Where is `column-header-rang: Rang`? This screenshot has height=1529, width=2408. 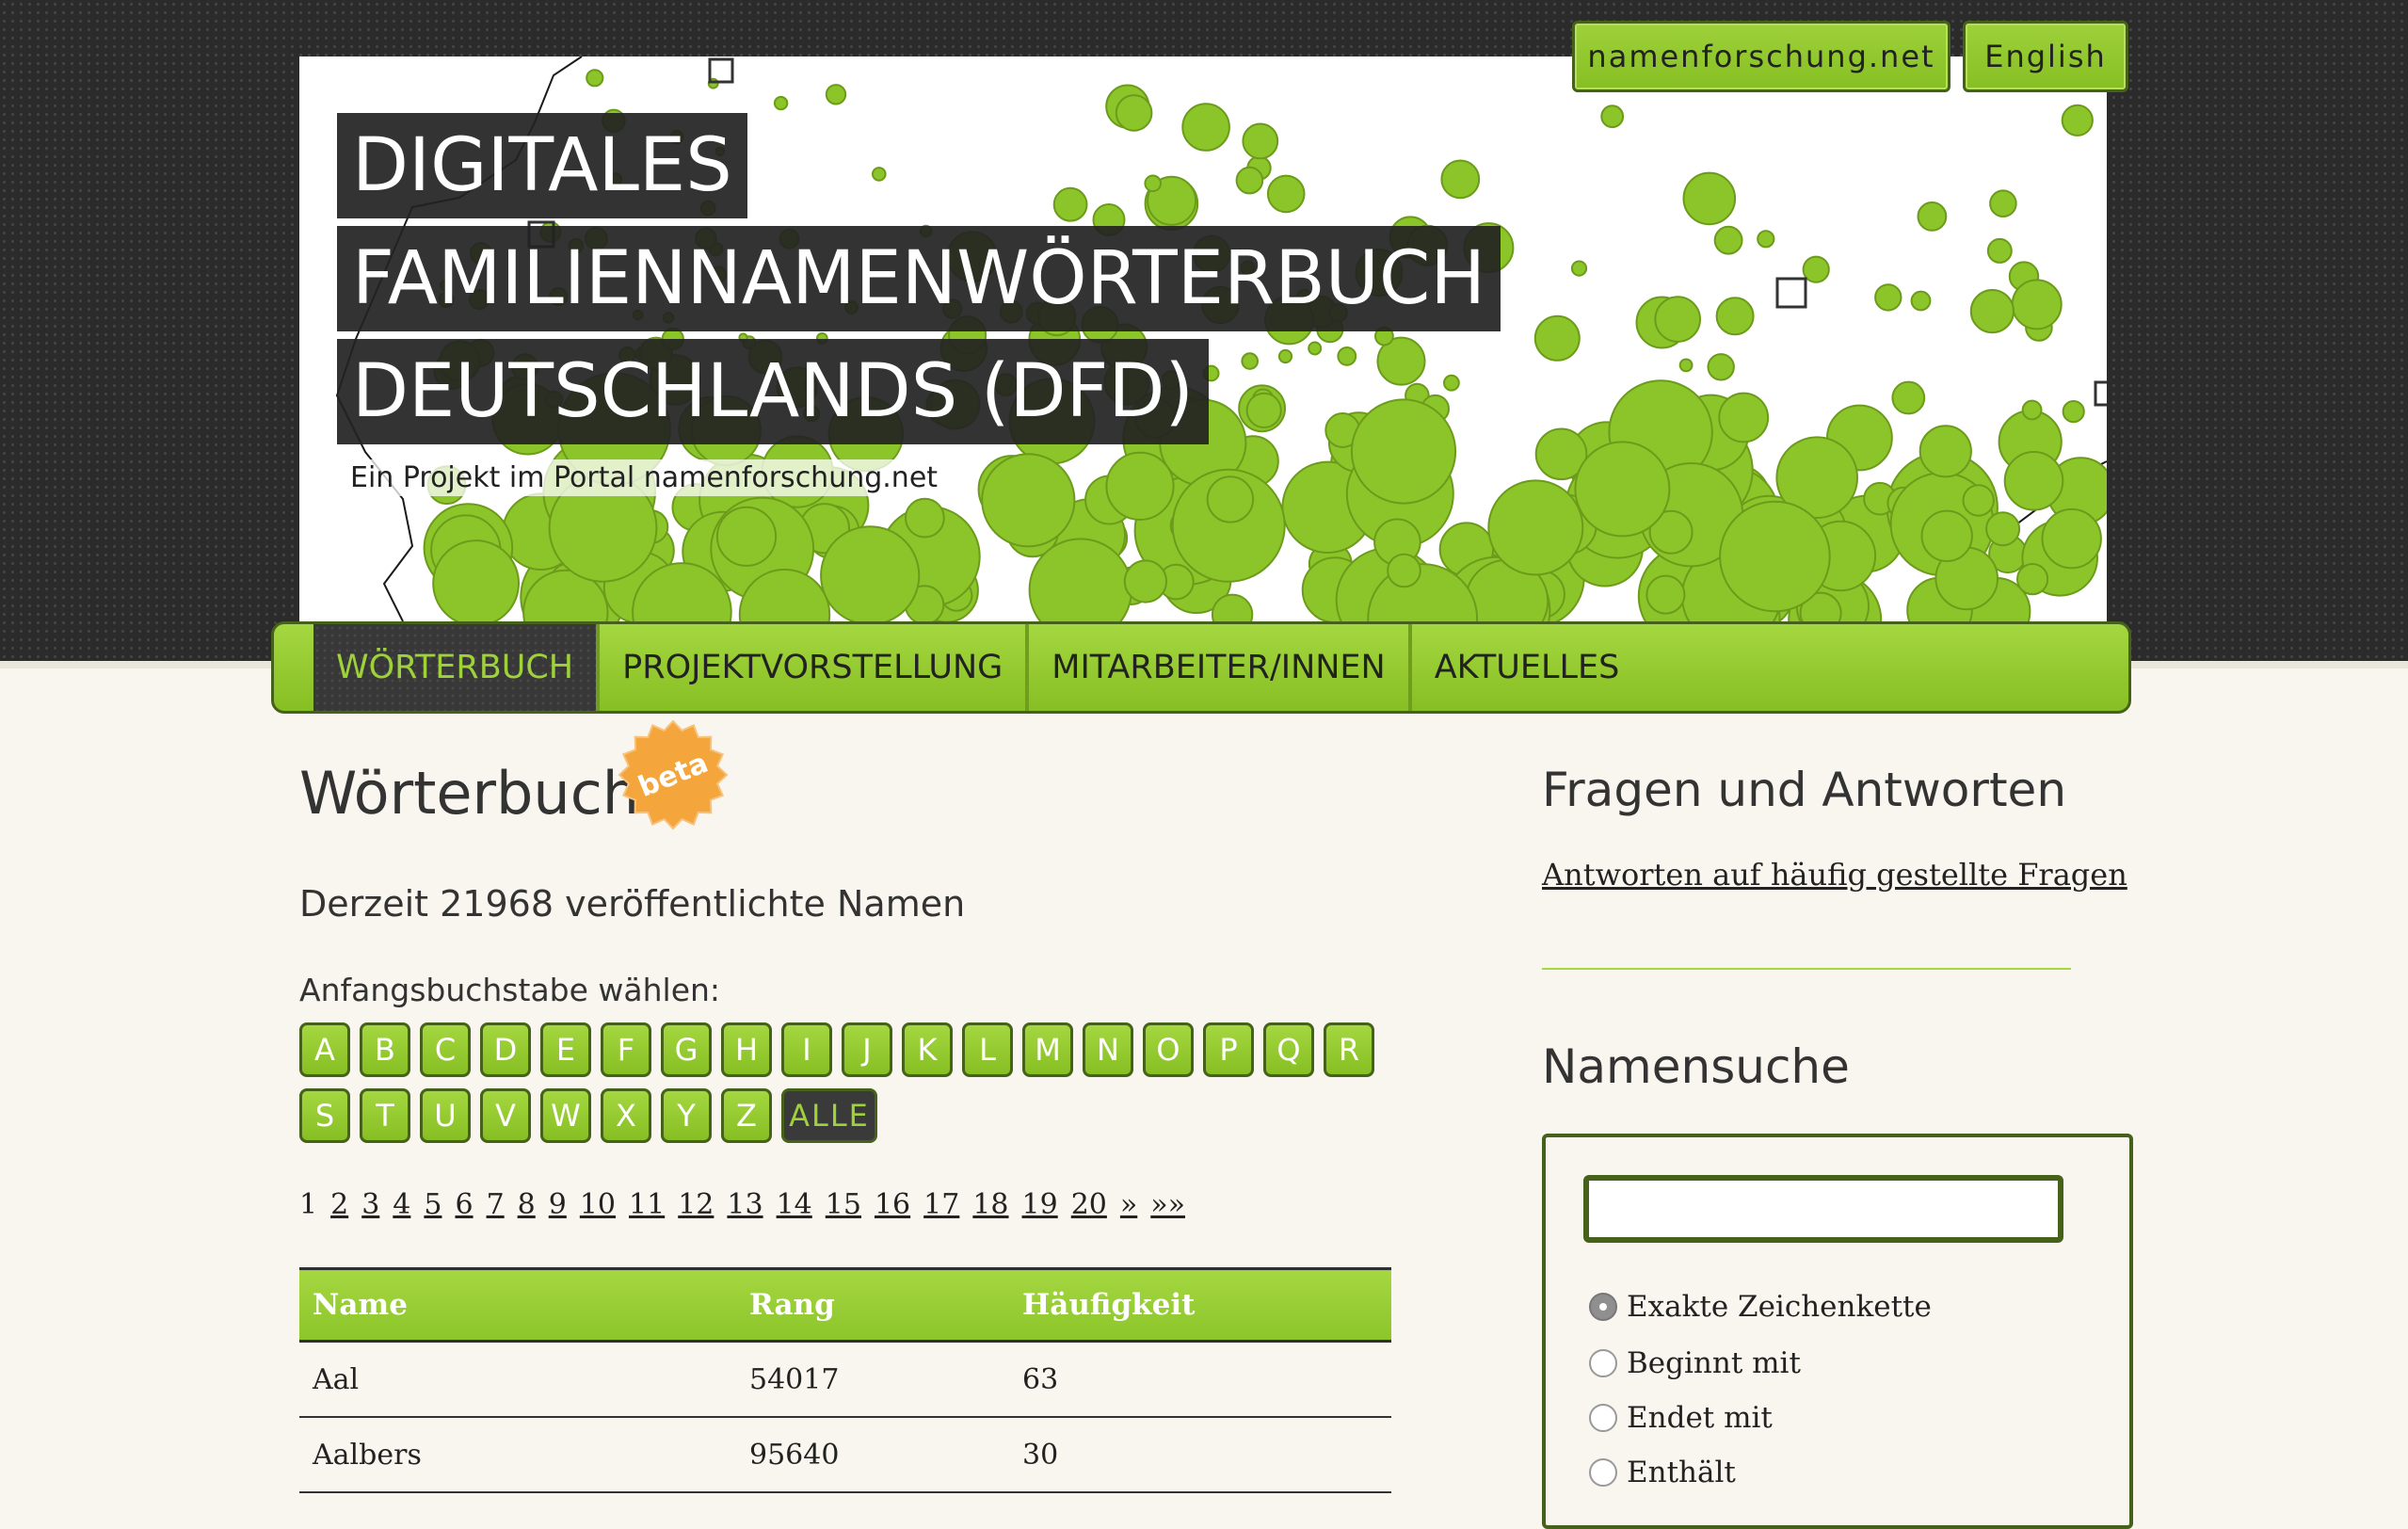 column-header-rang: Rang is located at coordinates (872, 1305).